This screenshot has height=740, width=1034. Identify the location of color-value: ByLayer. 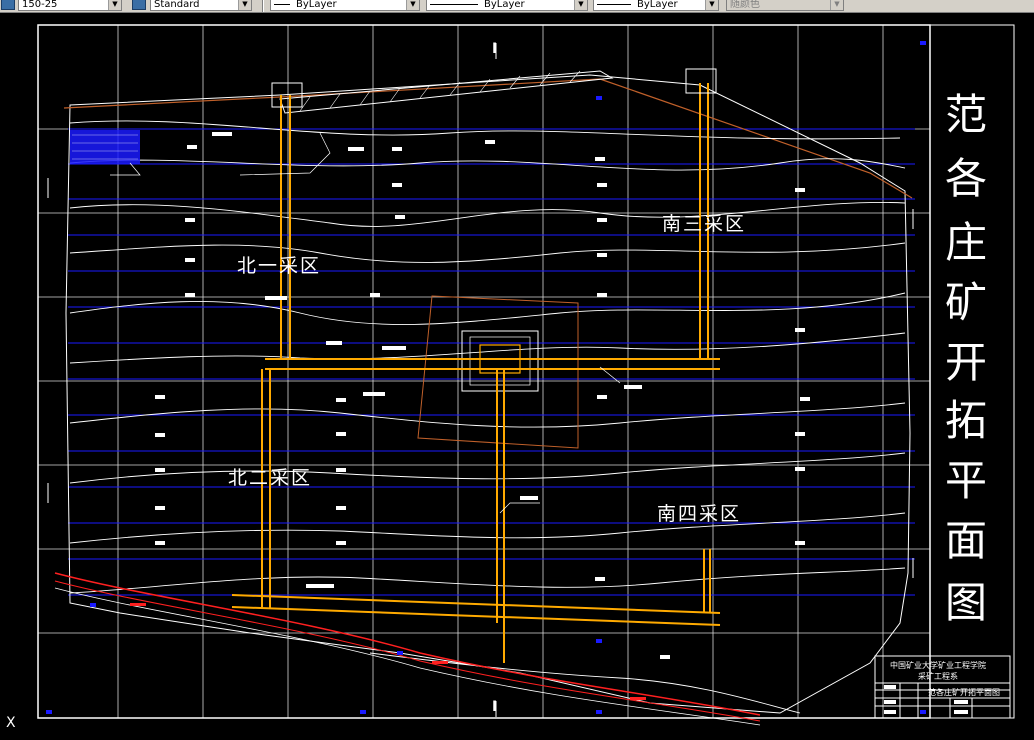
(316, 5).